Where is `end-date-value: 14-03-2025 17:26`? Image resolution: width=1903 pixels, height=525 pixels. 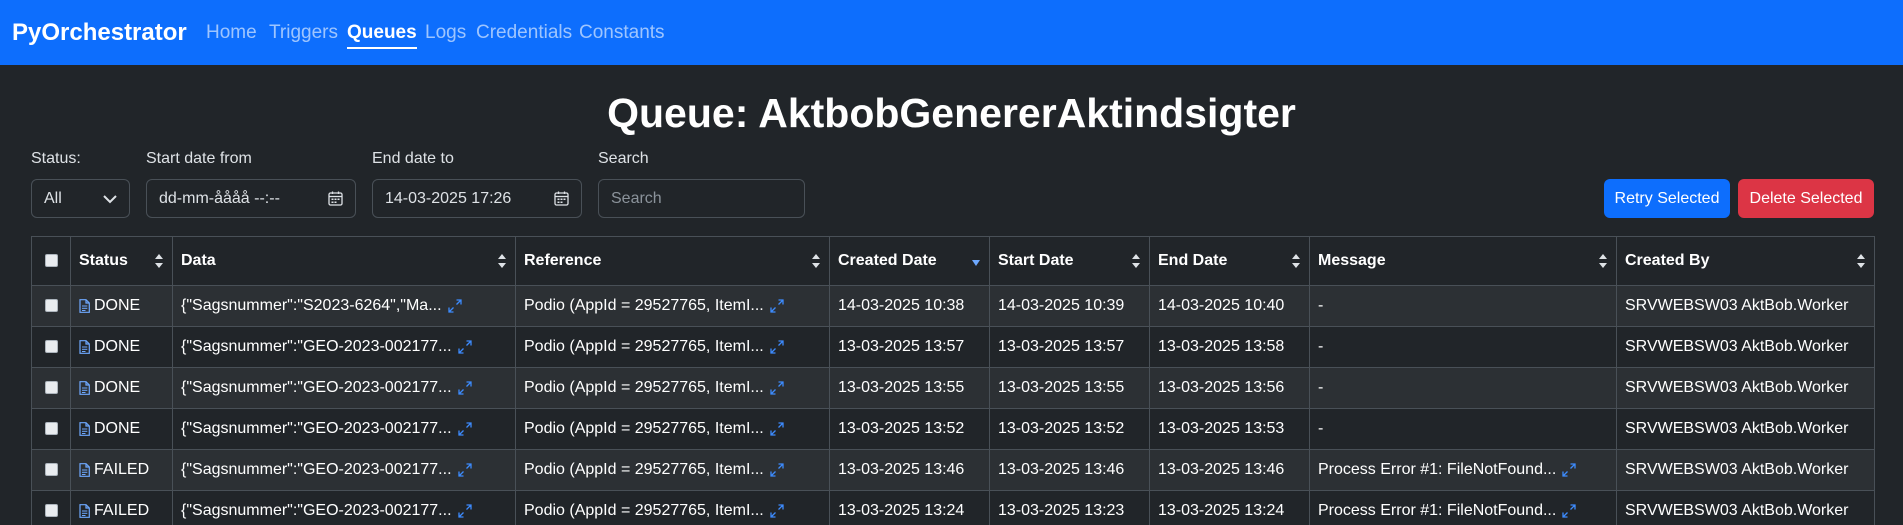
end-date-value: 14-03-2025 17:26 is located at coordinates (448, 198).